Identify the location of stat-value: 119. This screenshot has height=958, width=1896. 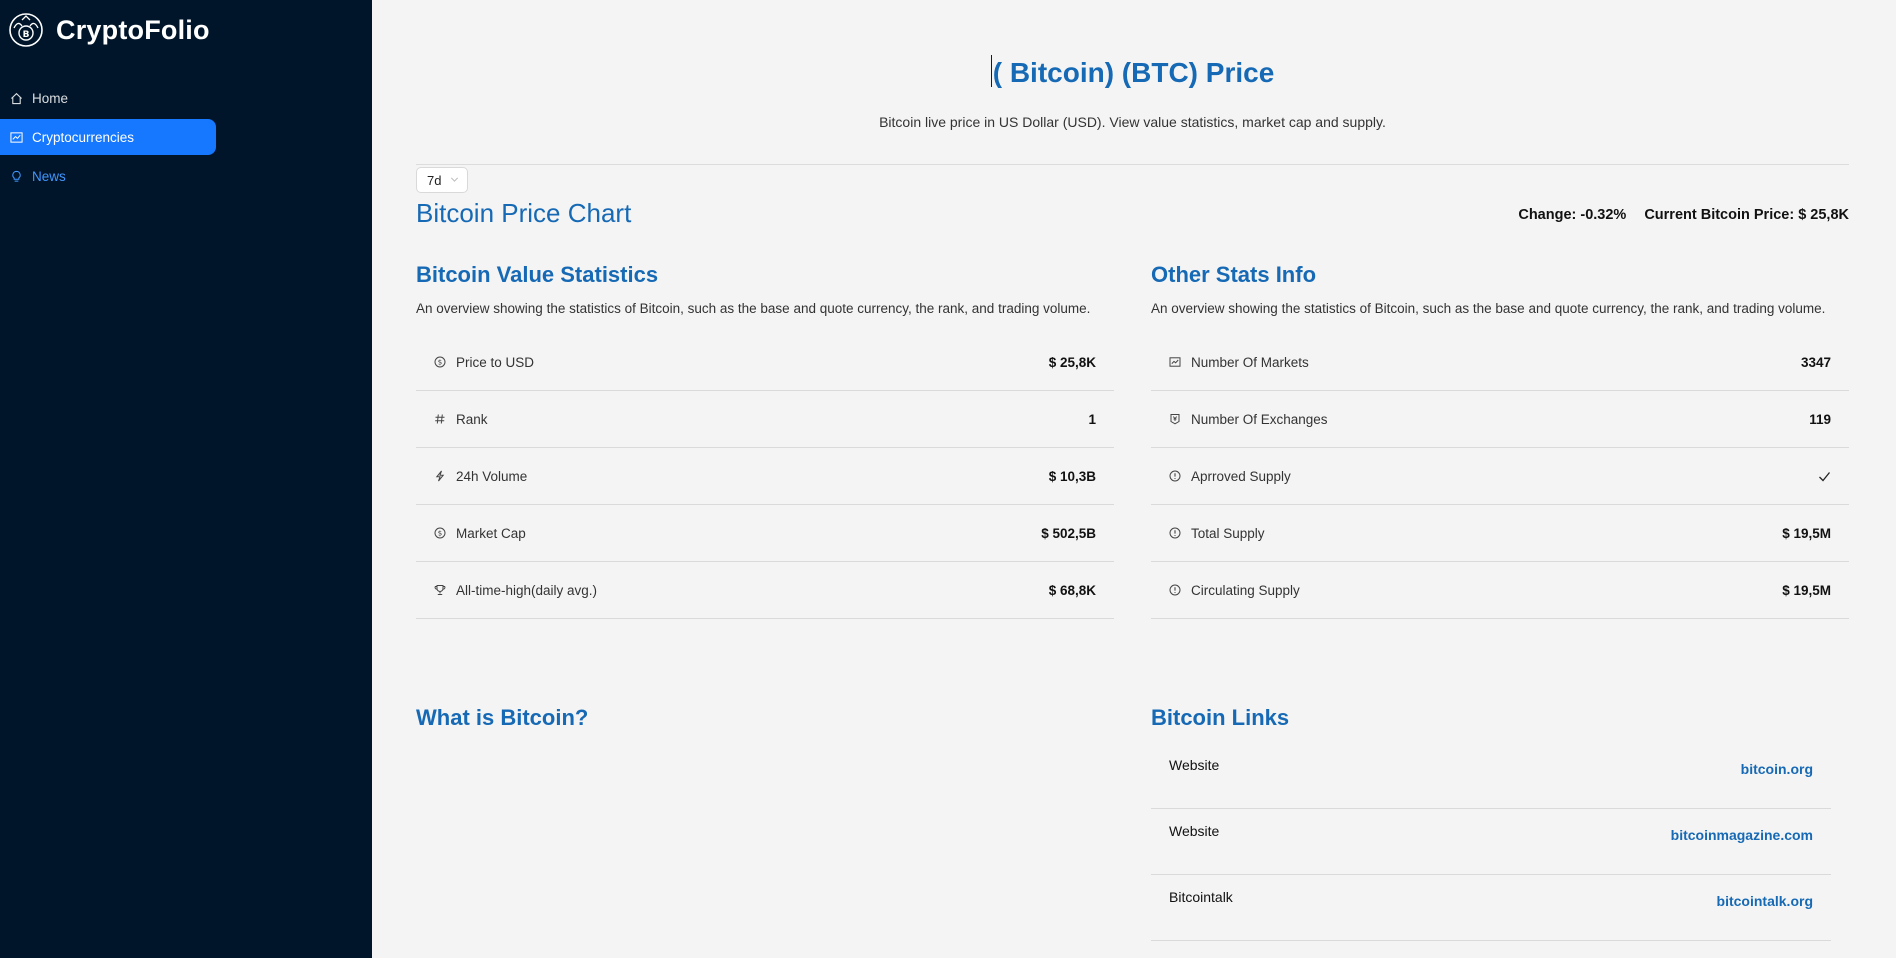
(1820, 419).